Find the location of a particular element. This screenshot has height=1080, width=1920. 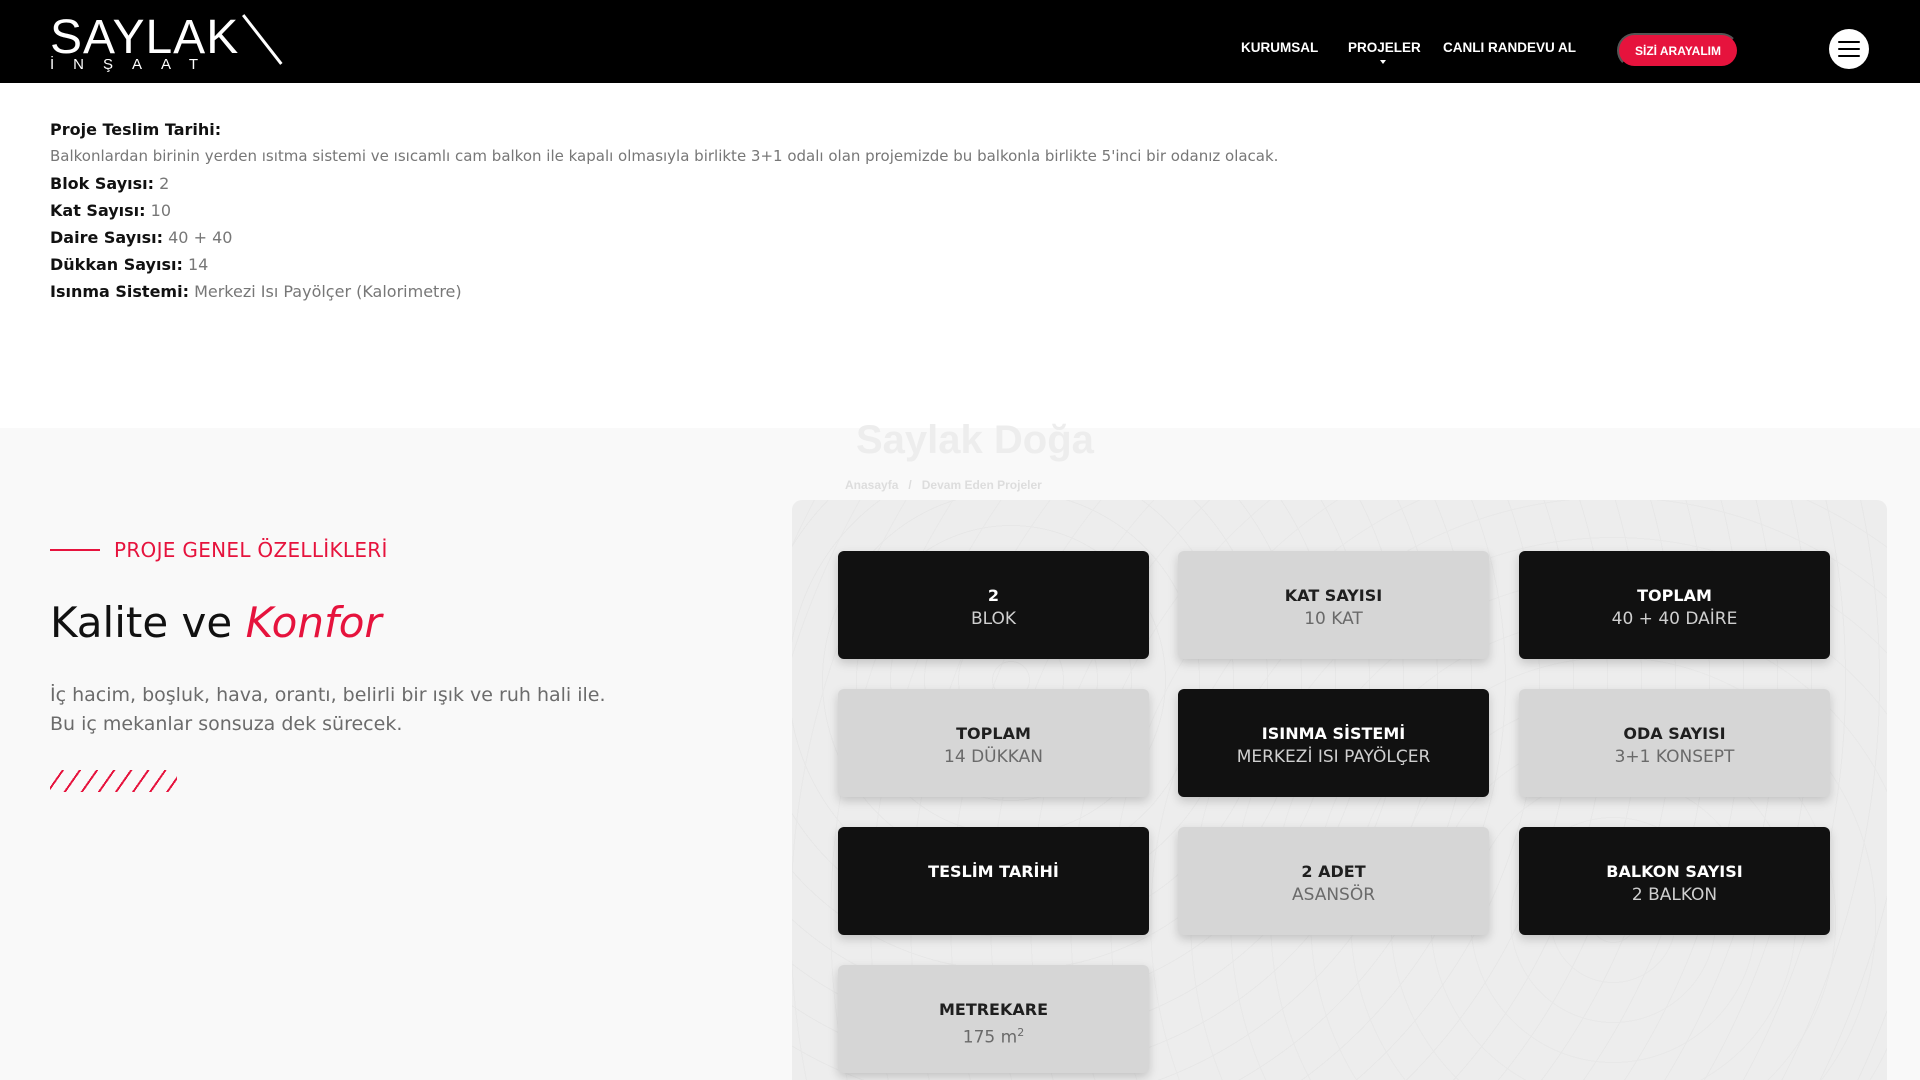

logo-subtitle: İNŞAAT is located at coordinates (134, 64).